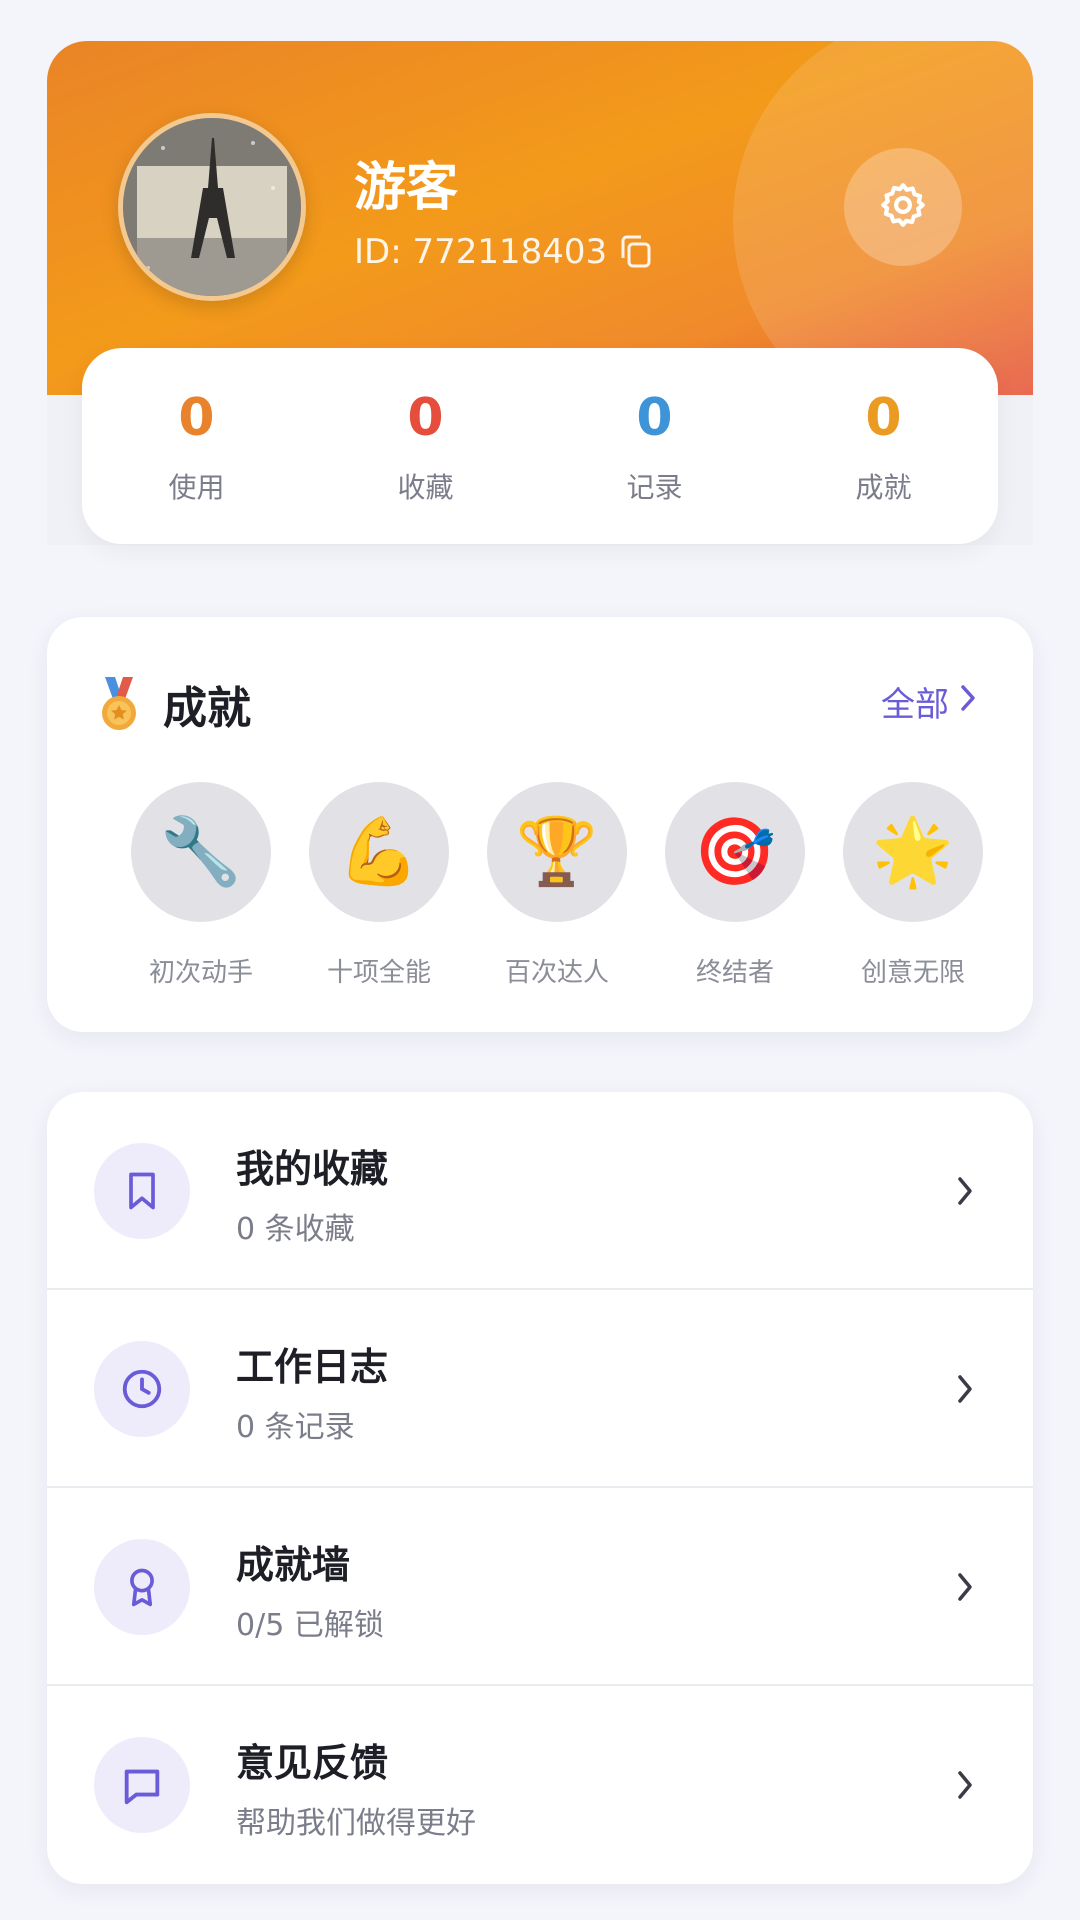 This screenshot has height=1920, width=1080. I want to click on medal-icon, so click(119, 704).